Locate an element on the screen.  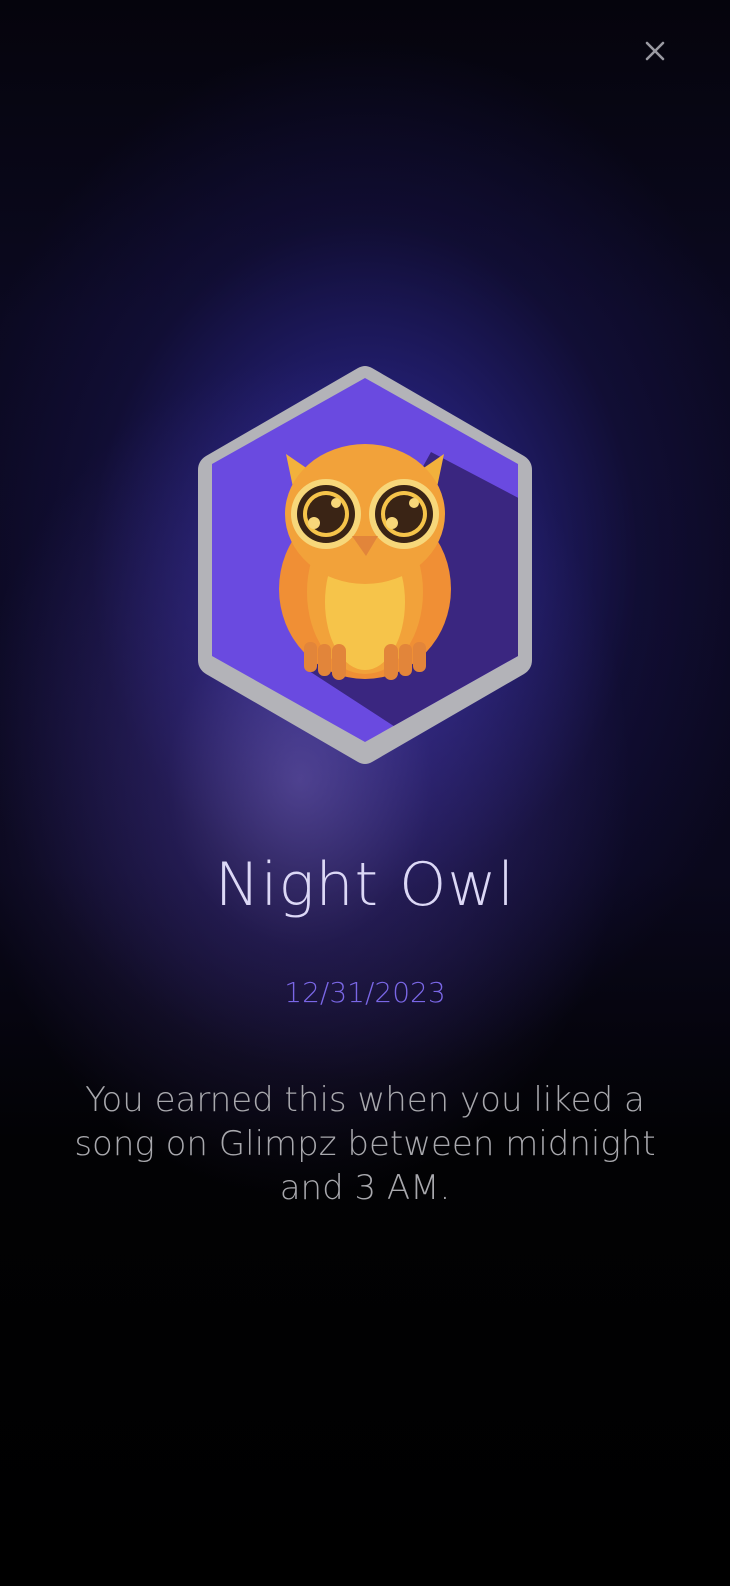
close-icon is located at coordinates (655, 51).